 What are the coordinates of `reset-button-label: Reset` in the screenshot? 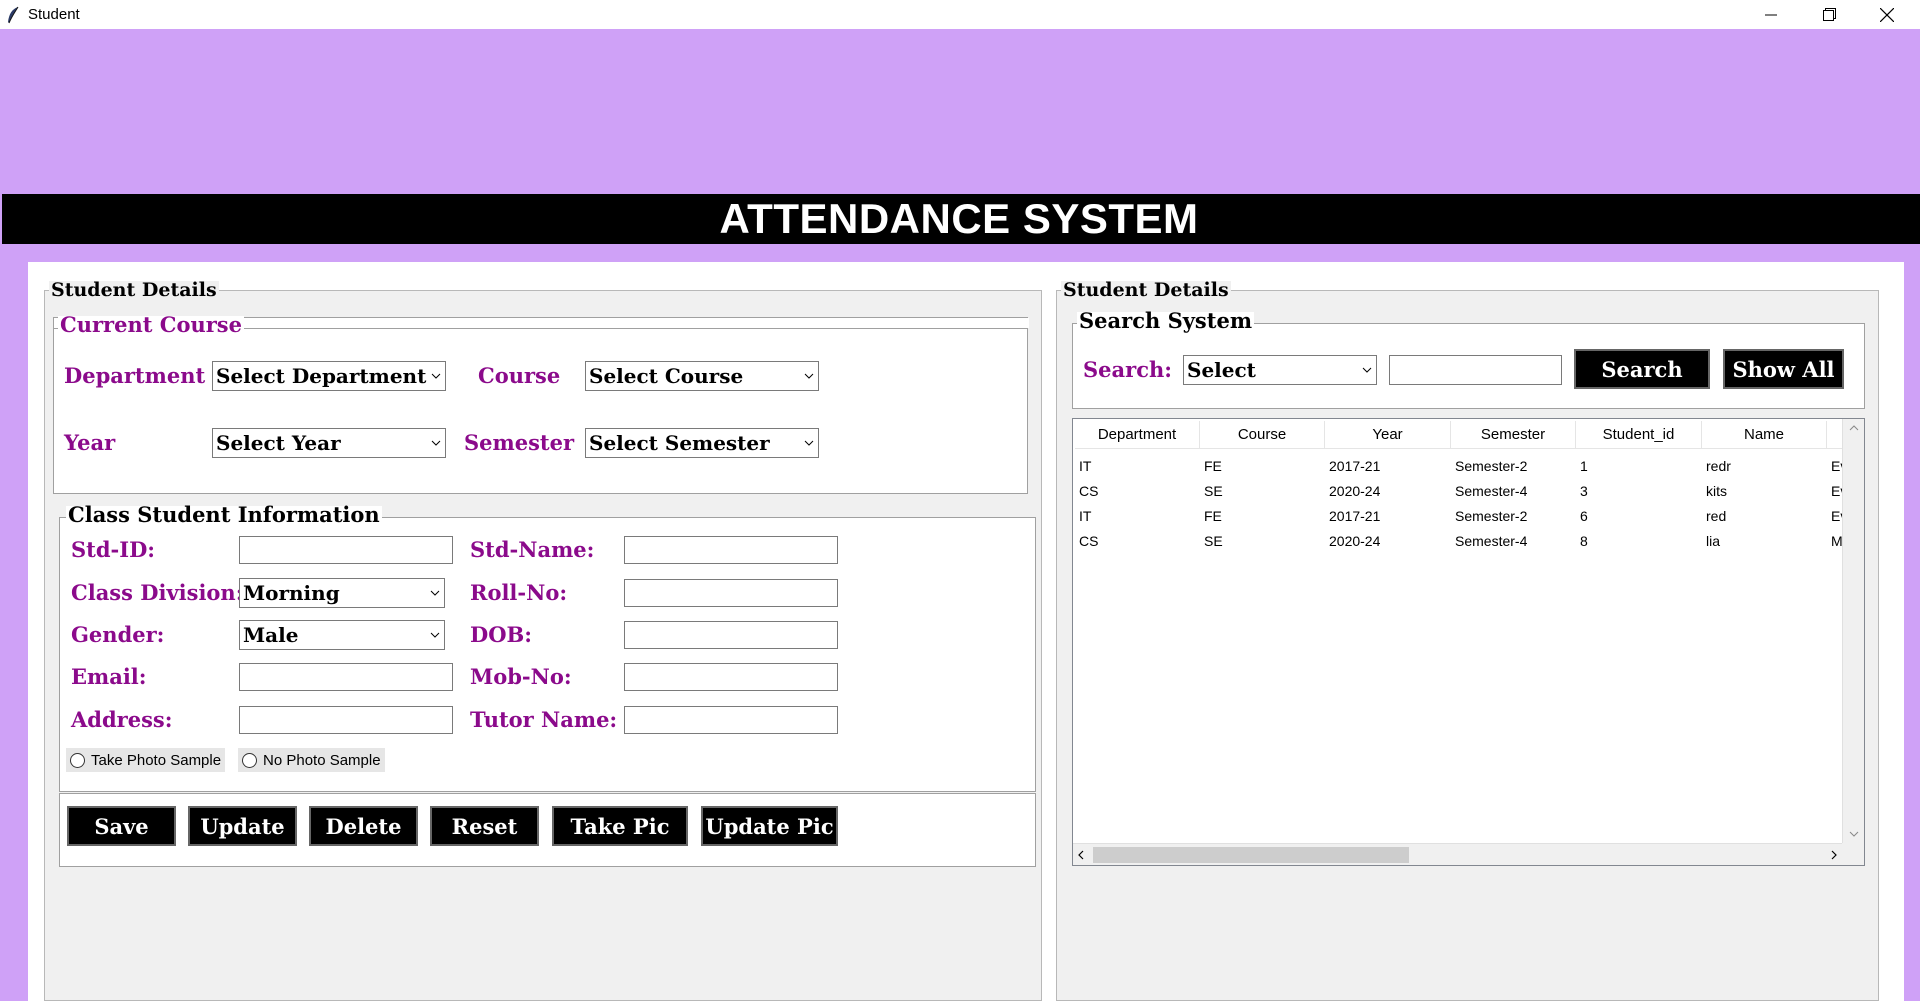 It's located at (484, 826).